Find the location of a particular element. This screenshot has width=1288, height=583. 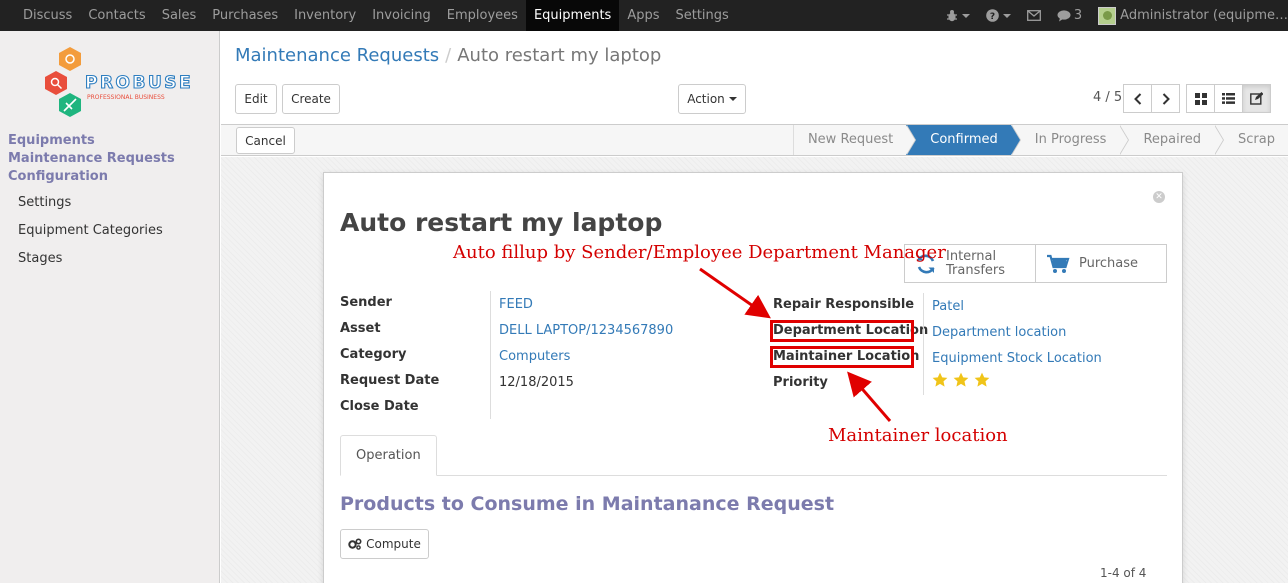

company-logo: PROBUSE PROFESSIONAL BUSINESS is located at coordinates (115, 83).